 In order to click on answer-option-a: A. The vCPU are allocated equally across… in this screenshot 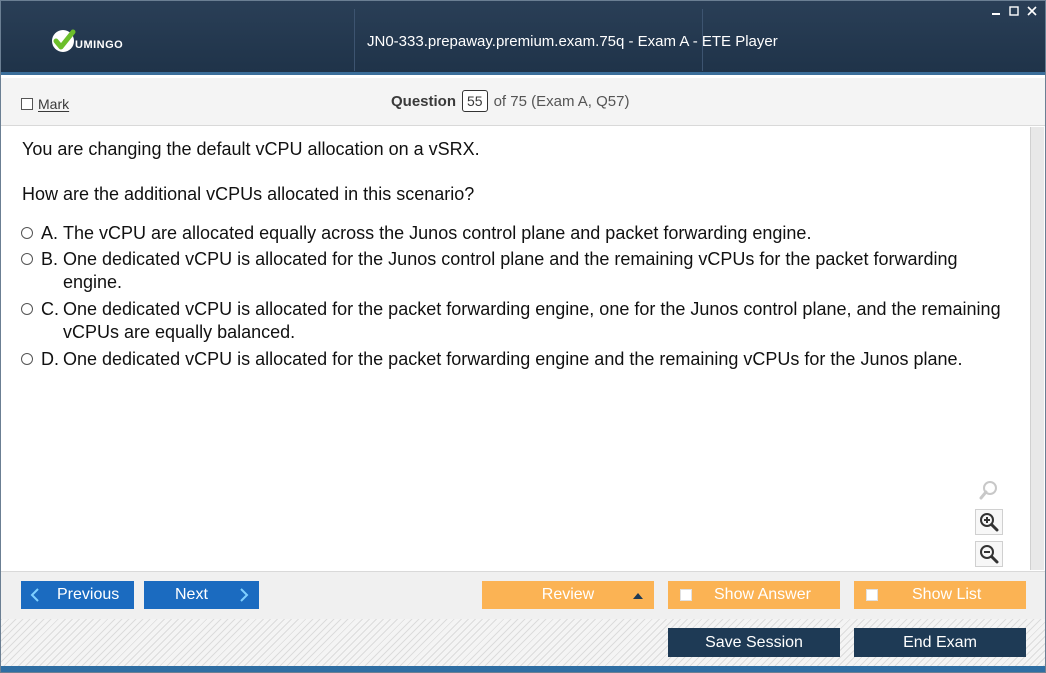, I will do `click(516, 233)`.